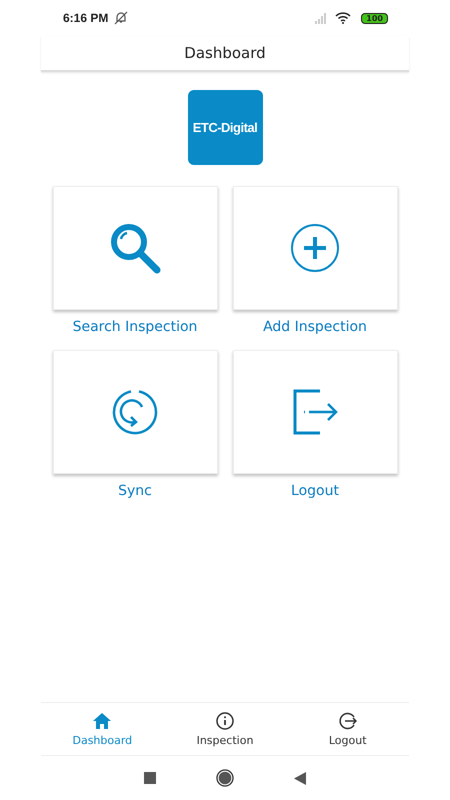  I want to click on sync-icon, so click(135, 412).